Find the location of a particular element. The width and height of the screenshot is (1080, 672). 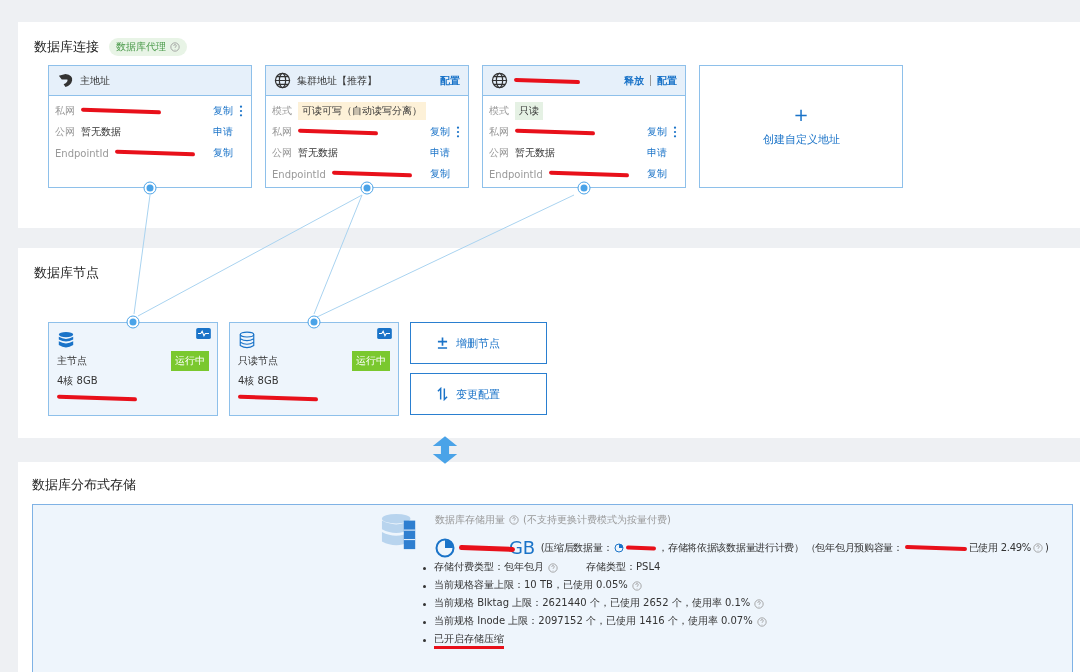

node-action-button: 变更配置 is located at coordinates (478, 394).